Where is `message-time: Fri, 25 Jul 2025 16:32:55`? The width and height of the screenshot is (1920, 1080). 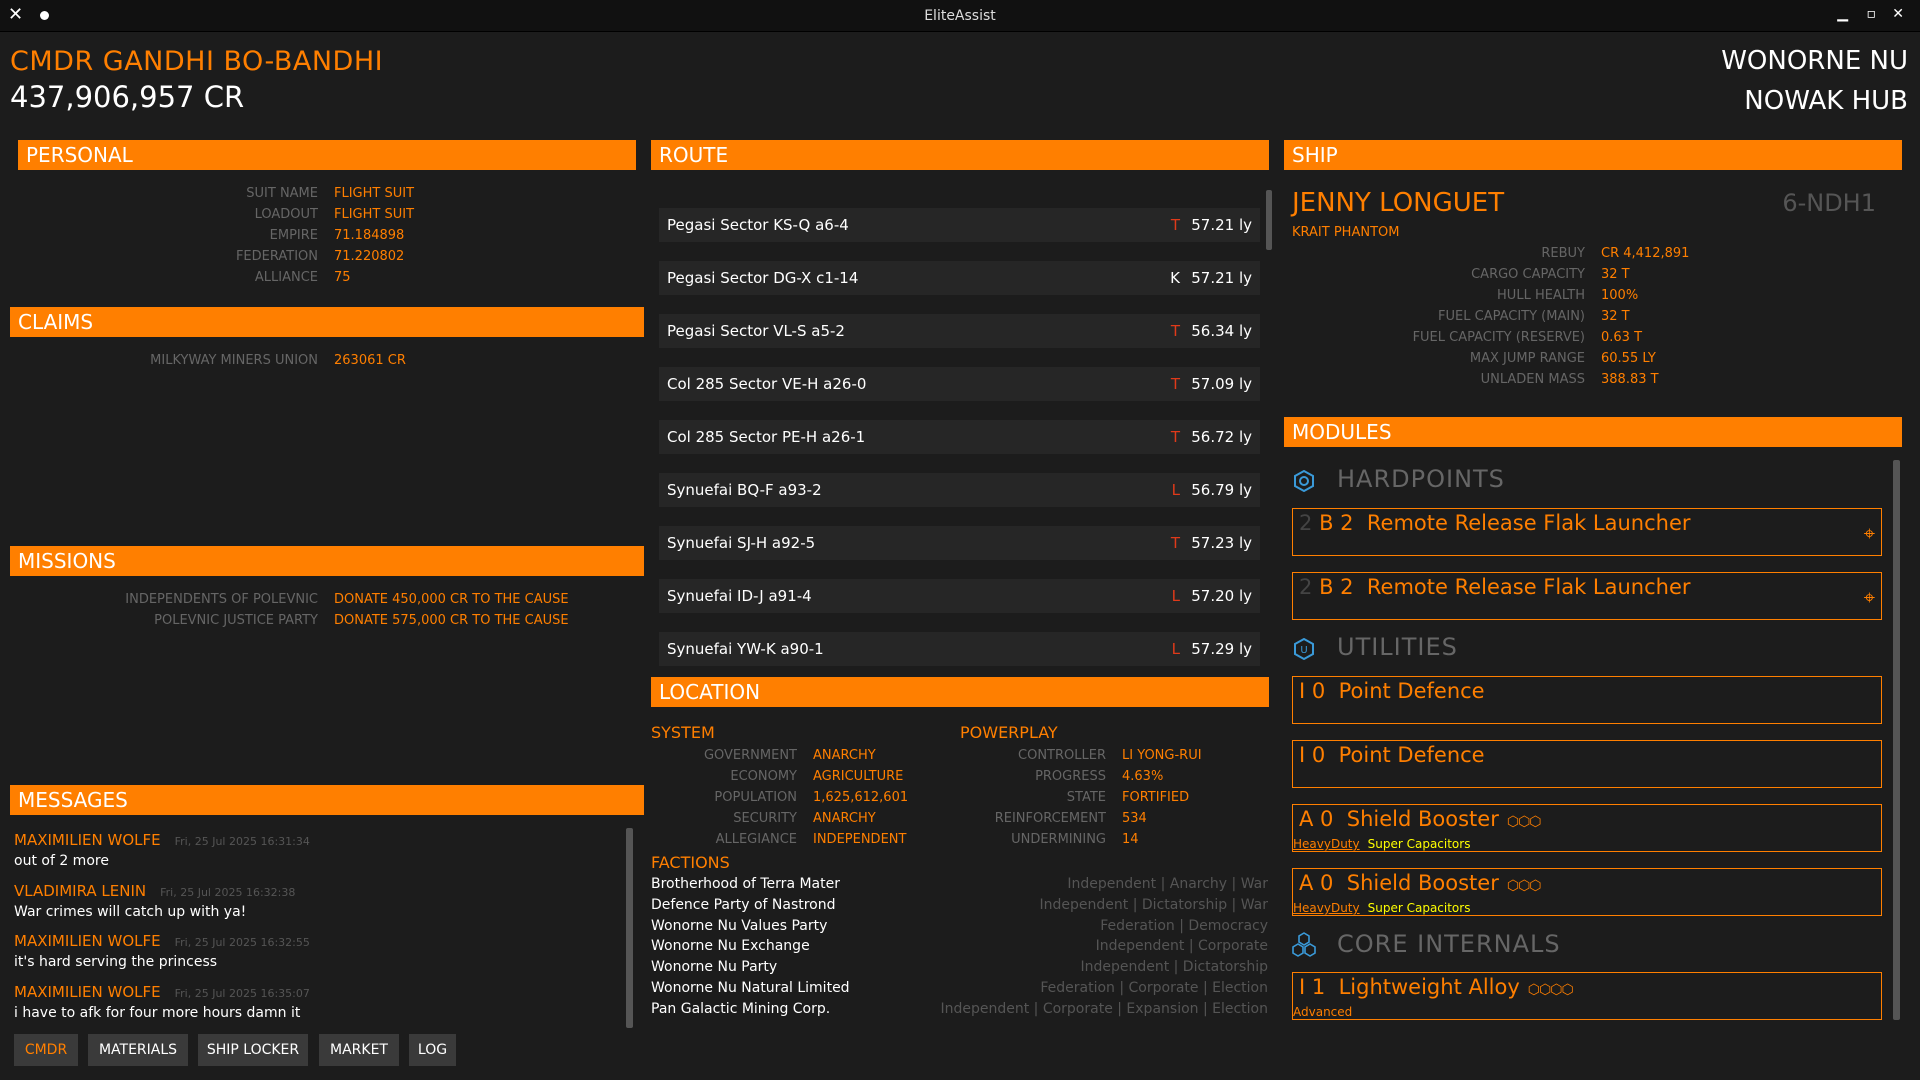
message-time: Fri, 25 Jul 2025 16:32:55 is located at coordinates (242, 942).